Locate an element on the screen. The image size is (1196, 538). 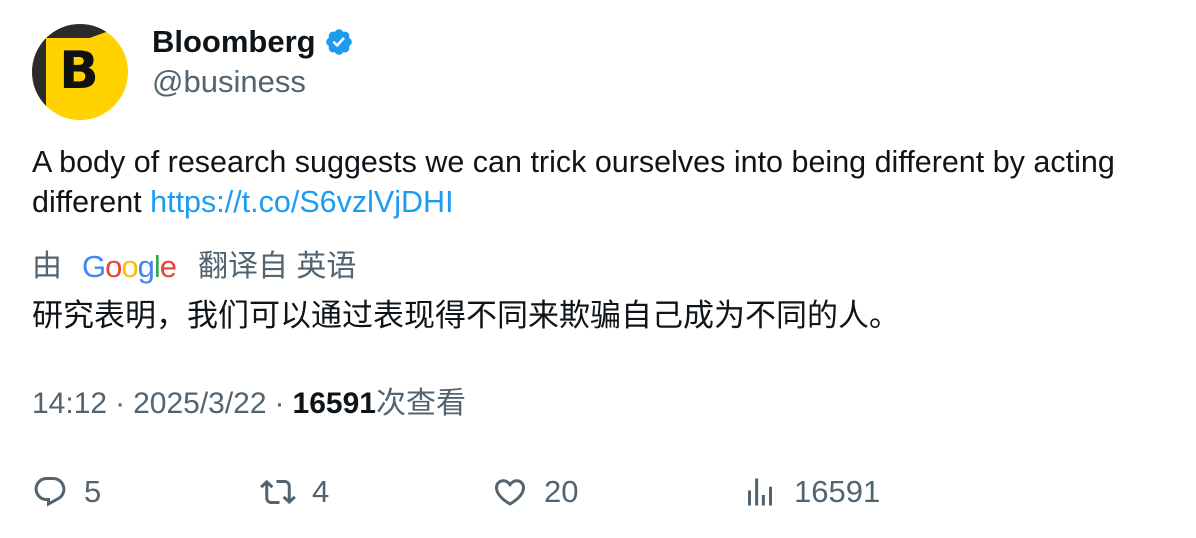
author-name-row: Bloomberg is located at coordinates (253, 42).